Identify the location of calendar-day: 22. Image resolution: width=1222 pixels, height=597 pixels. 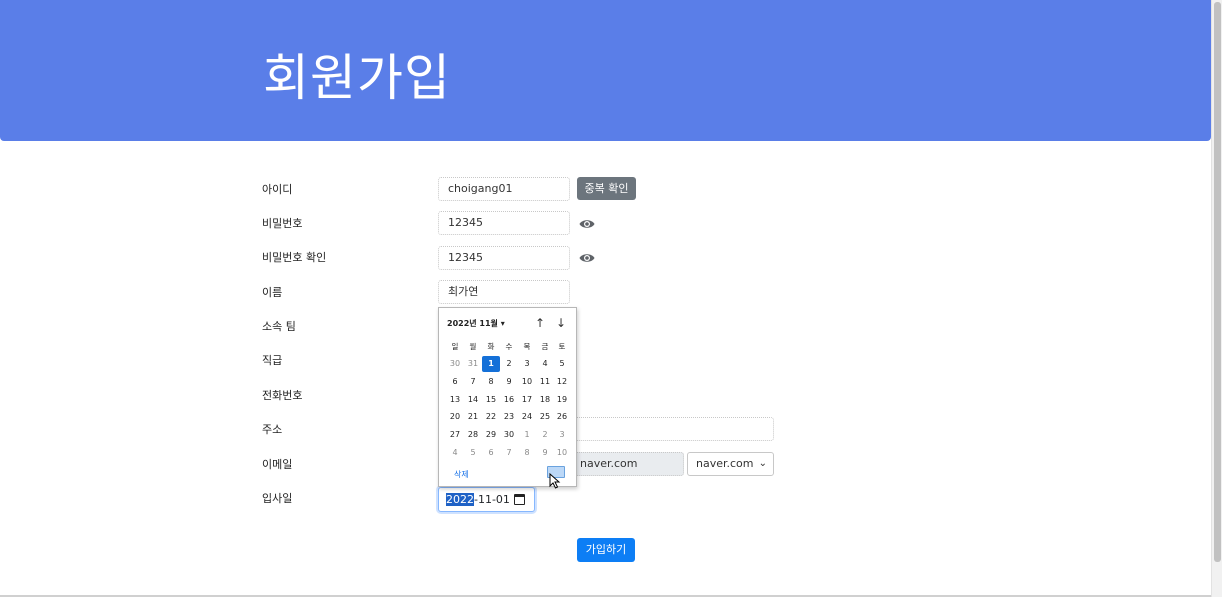
(491, 417).